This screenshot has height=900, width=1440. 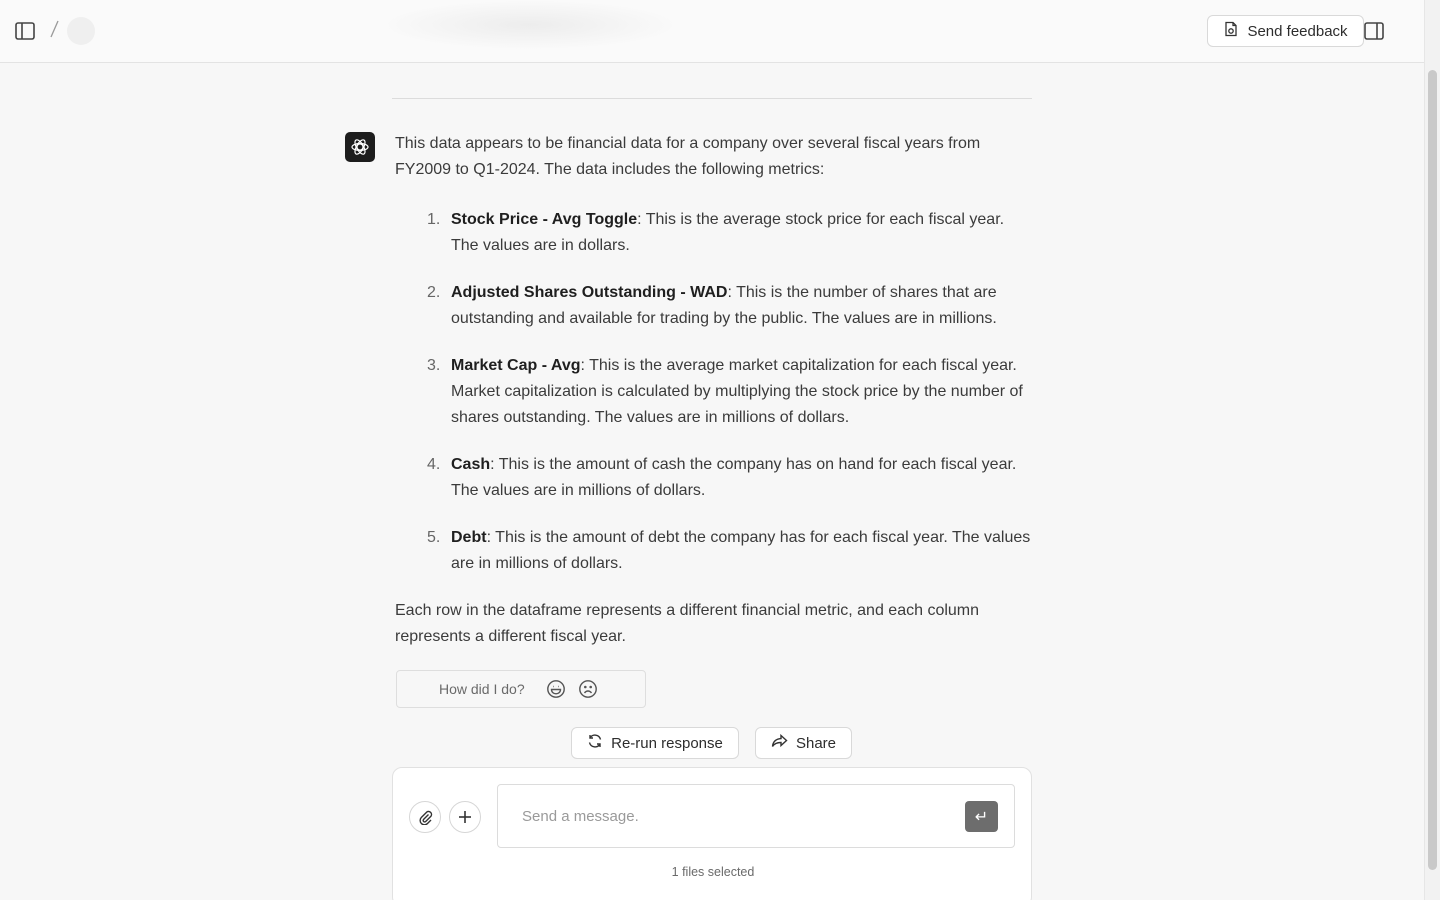 I want to click on share-label: Share, so click(x=816, y=743).